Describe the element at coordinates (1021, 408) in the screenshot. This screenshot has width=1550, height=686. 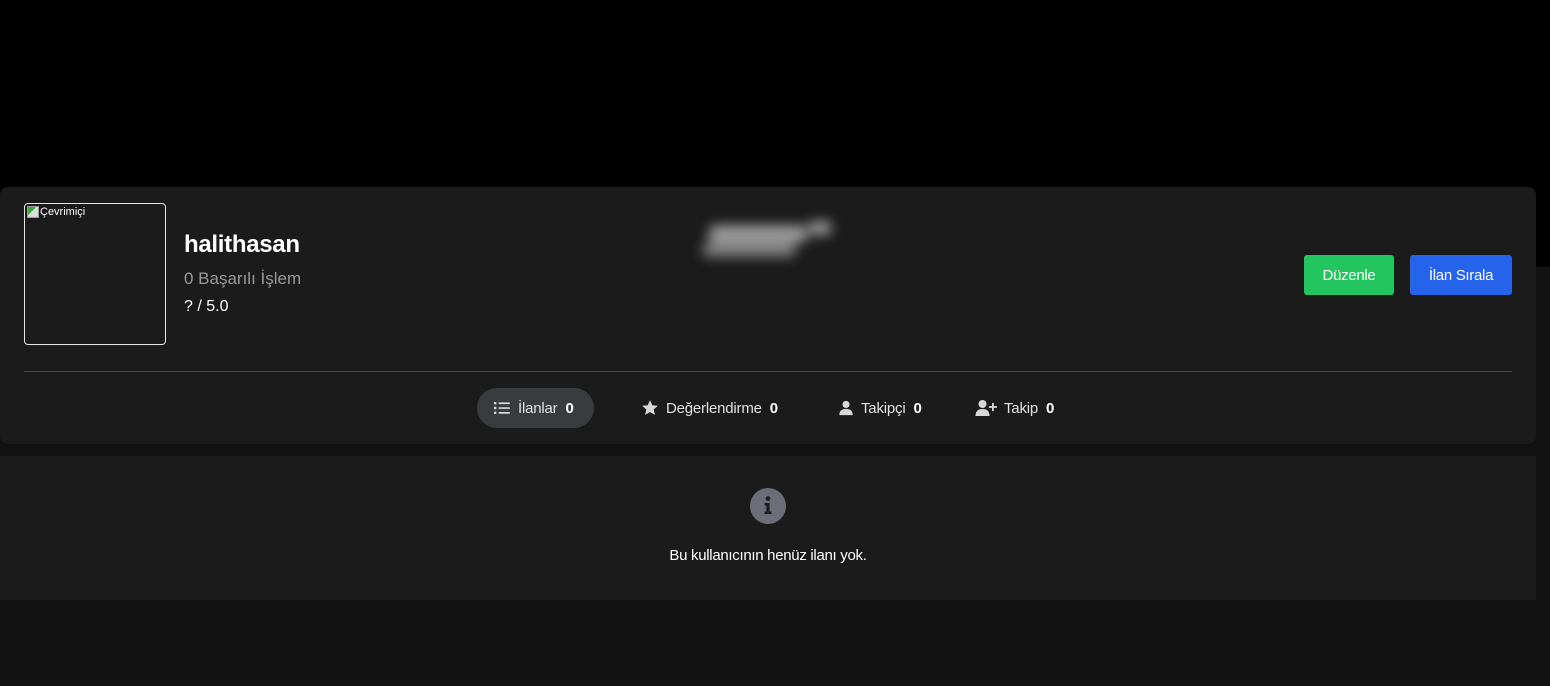
I see `tab-label: Takip` at that location.